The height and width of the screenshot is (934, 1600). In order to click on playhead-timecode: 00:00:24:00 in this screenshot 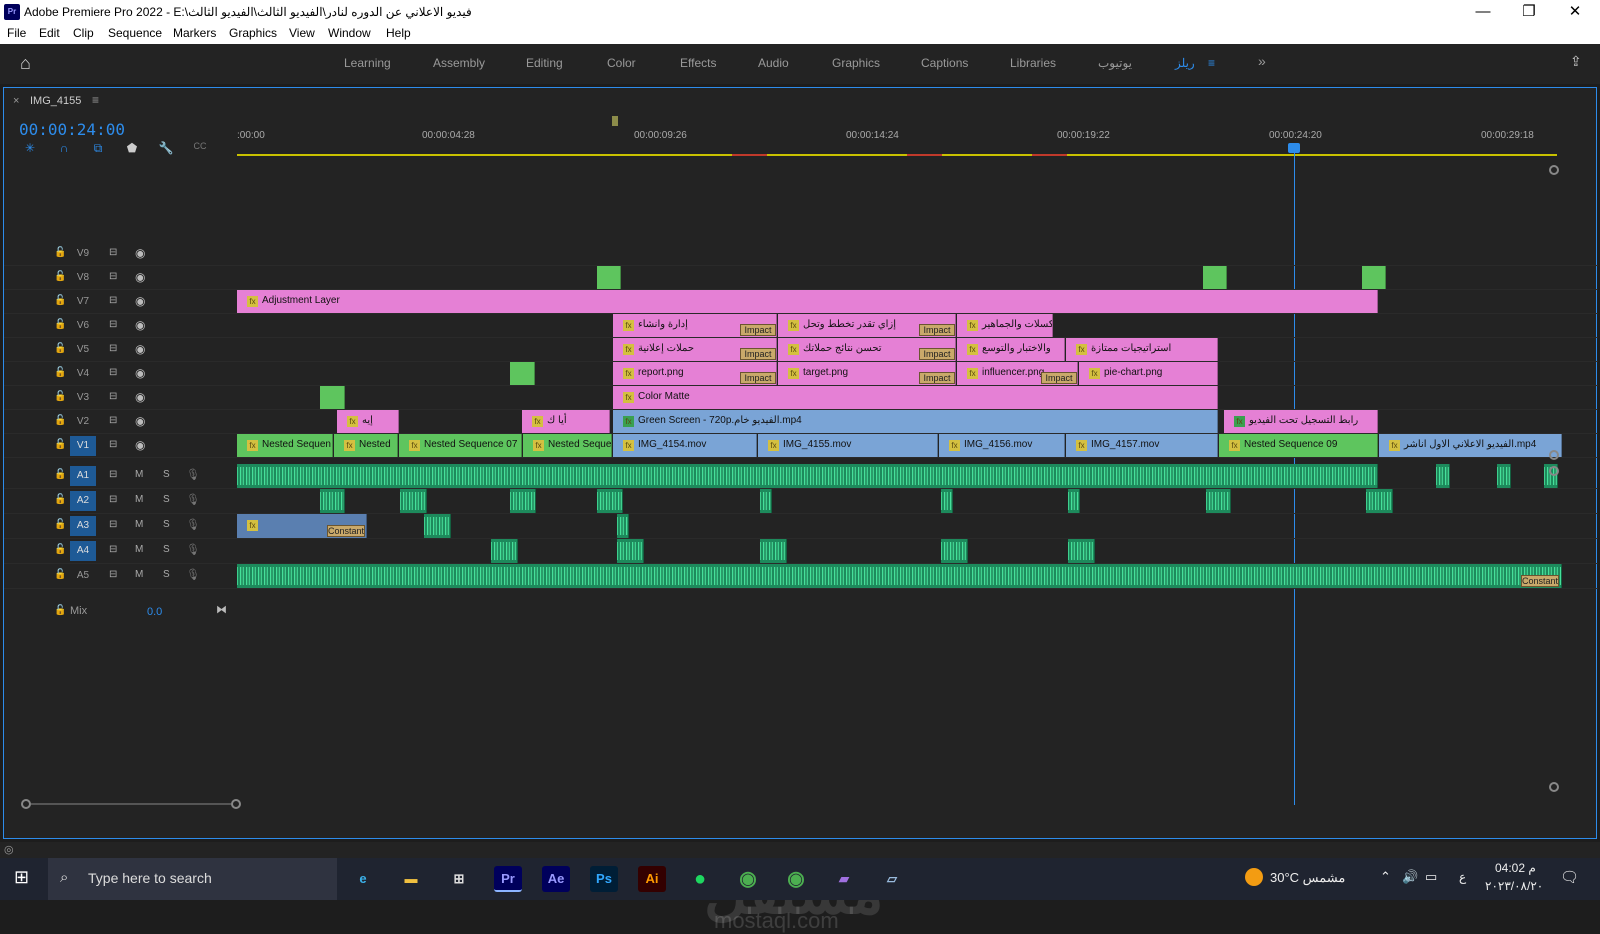, I will do `click(72, 129)`.